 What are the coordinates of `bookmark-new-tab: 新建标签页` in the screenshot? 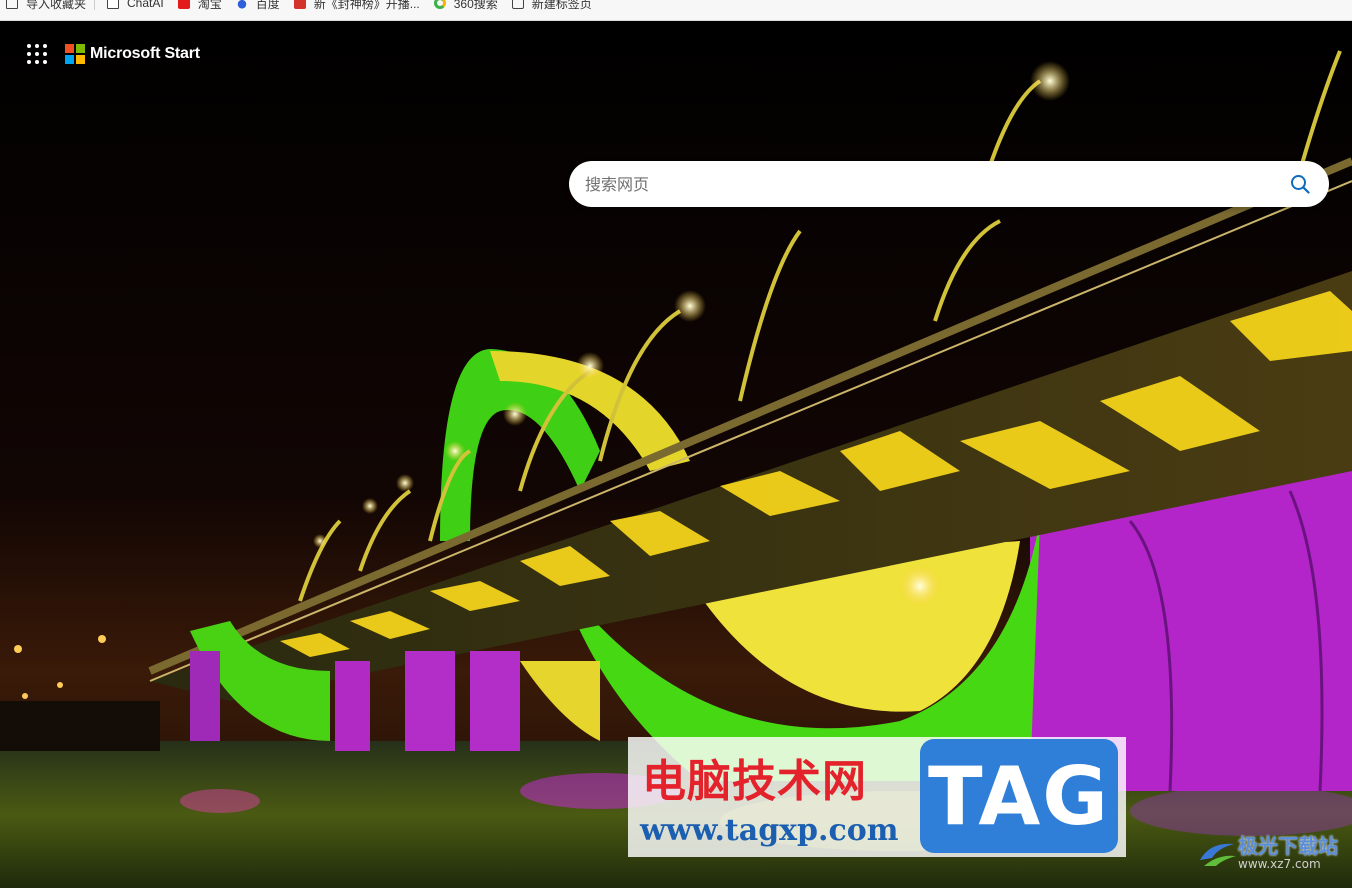 It's located at (553, 5).